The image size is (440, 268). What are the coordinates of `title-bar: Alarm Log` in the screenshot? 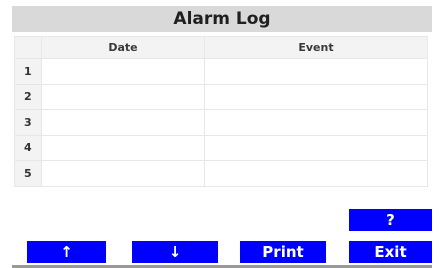 It's located at (222, 19).